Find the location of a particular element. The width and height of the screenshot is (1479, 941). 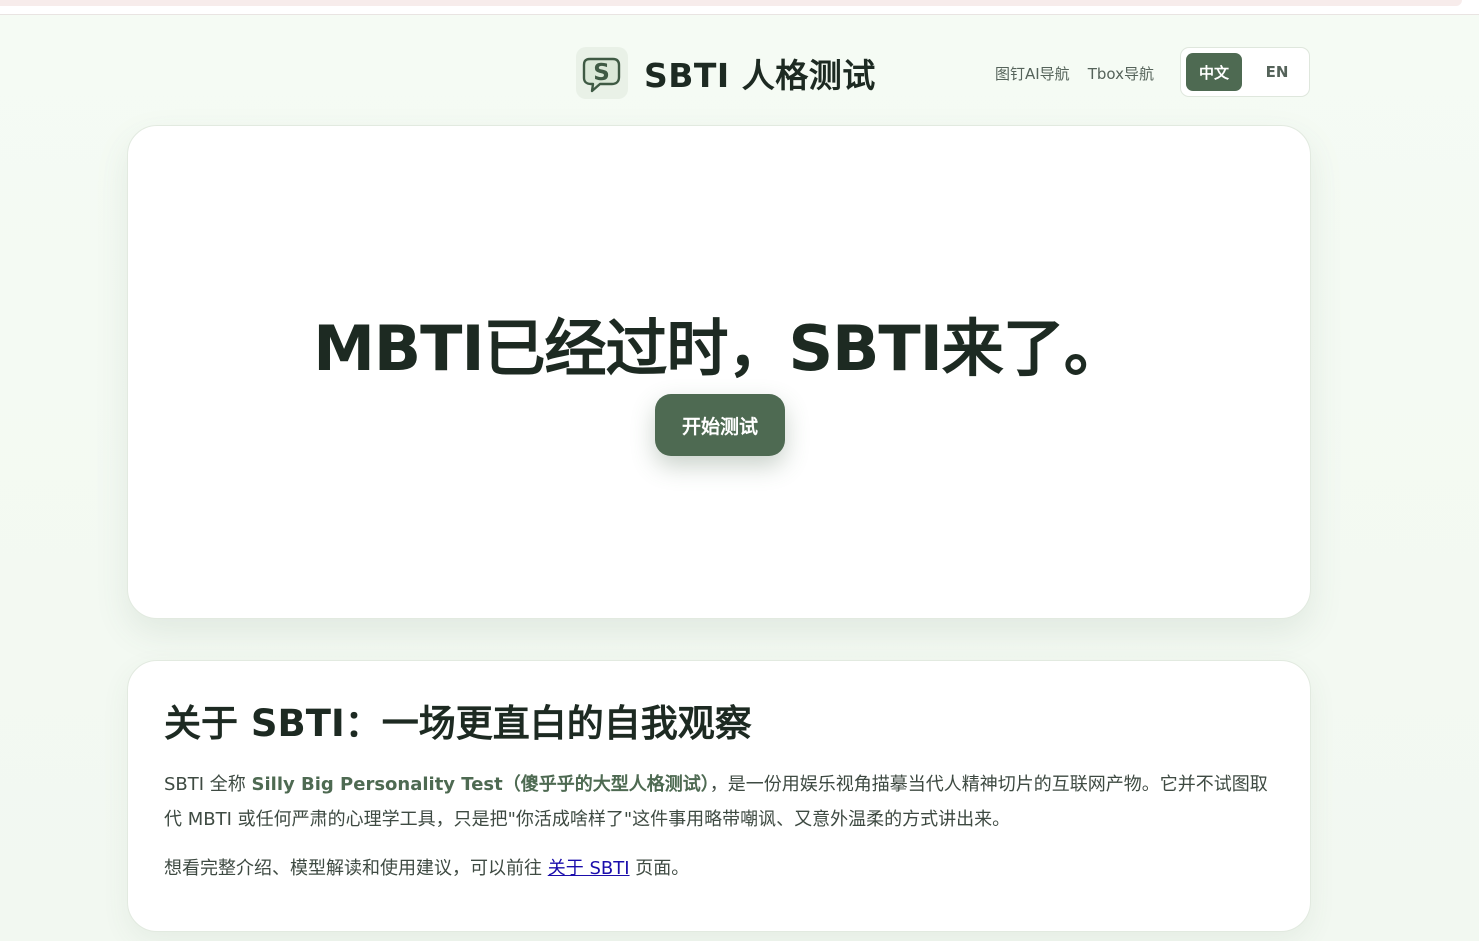

lang-button-en: EN is located at coordinates (1277, 72).